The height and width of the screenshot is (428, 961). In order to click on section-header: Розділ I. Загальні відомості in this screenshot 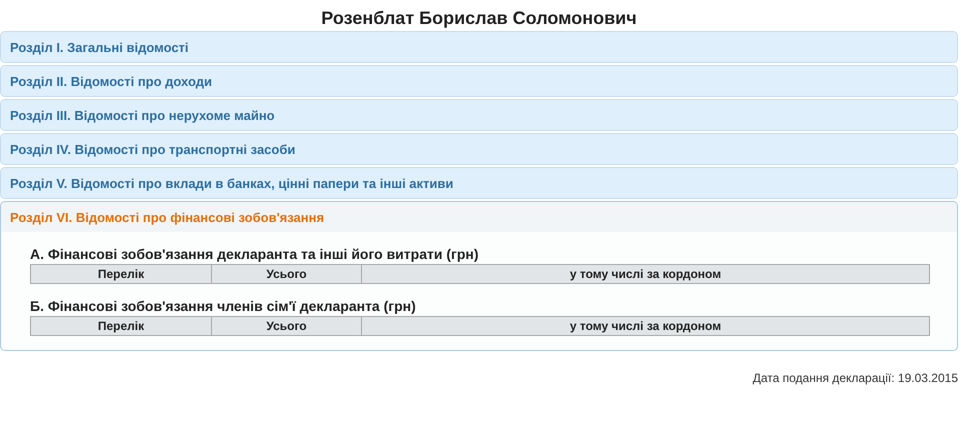, I will do `click(479, 47)`.